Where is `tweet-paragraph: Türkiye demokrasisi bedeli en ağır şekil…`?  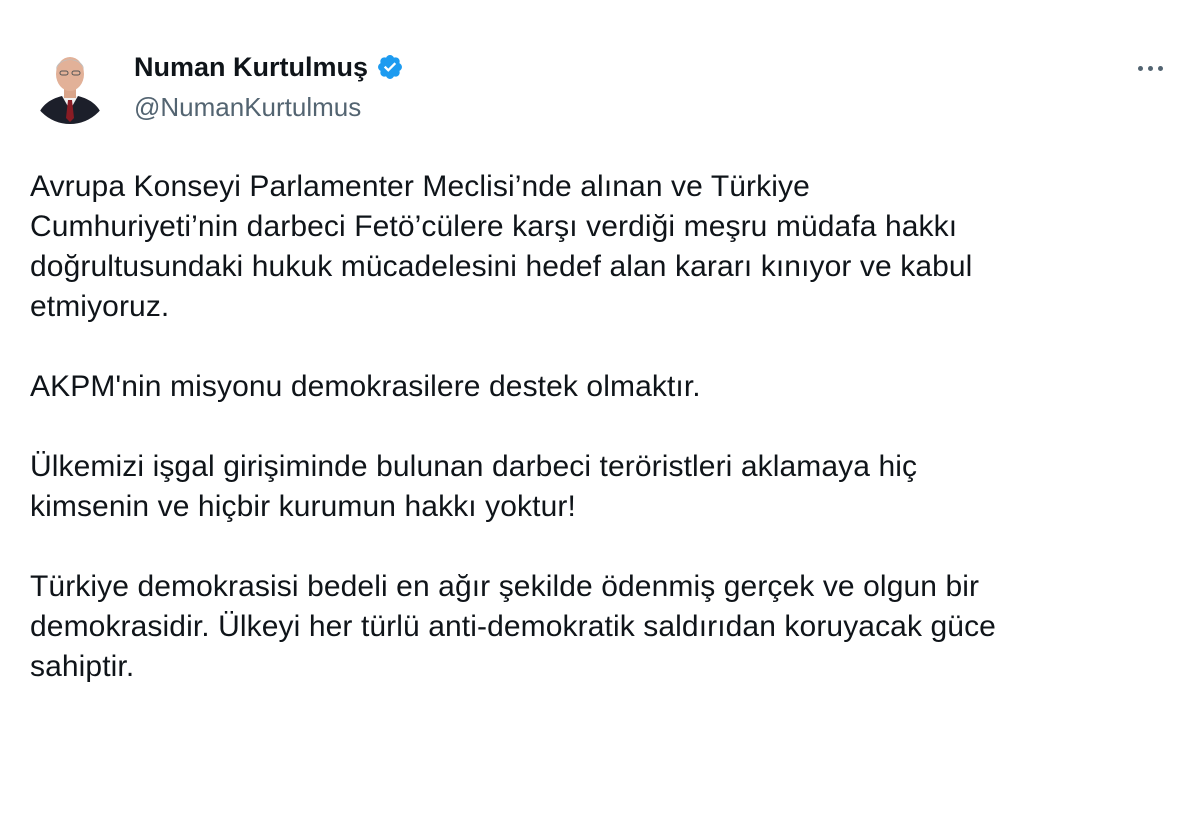 tweet-paragraph: Türkiye demokrasisi bedeli en ağır şekil… is located at coordinates (513, 626).